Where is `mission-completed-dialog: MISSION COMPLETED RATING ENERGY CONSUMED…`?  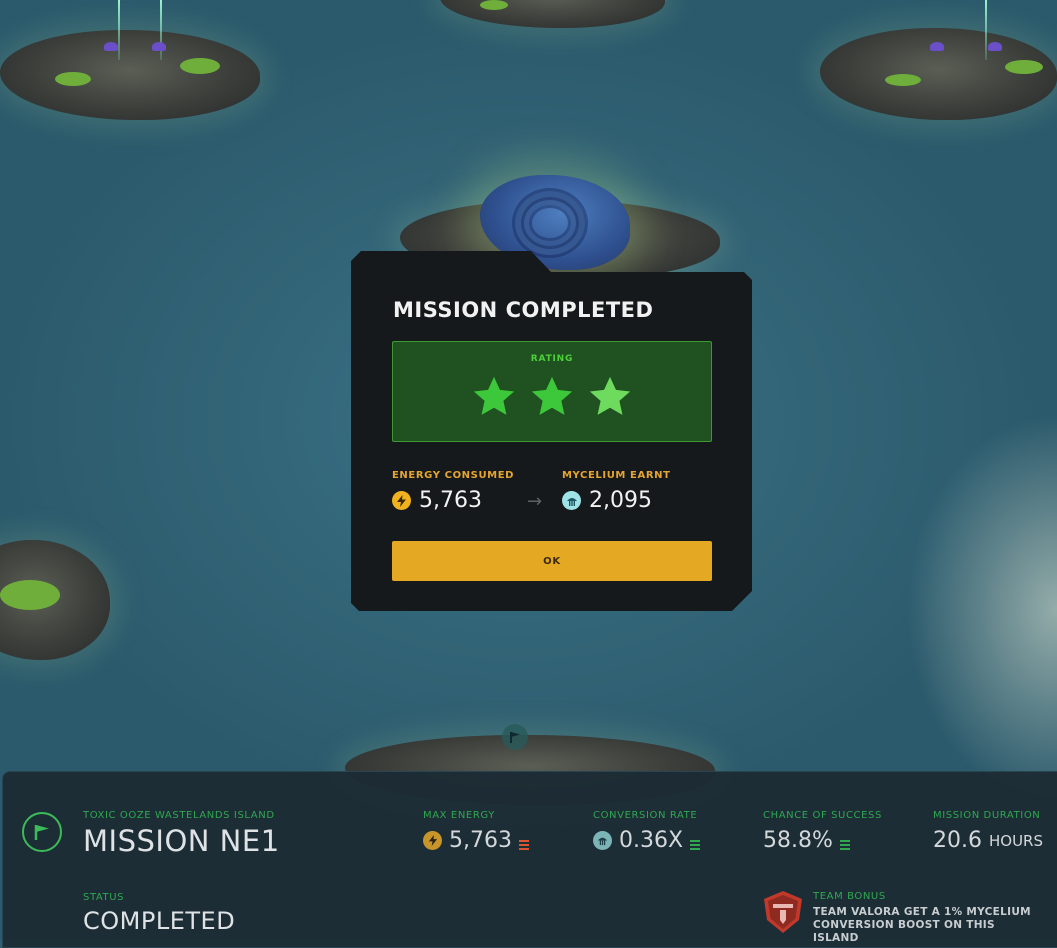
mission-completed-dialog: MISSION COMPLETED RATING ENERGY CONSUMED… is located at coordinates (551, 431).